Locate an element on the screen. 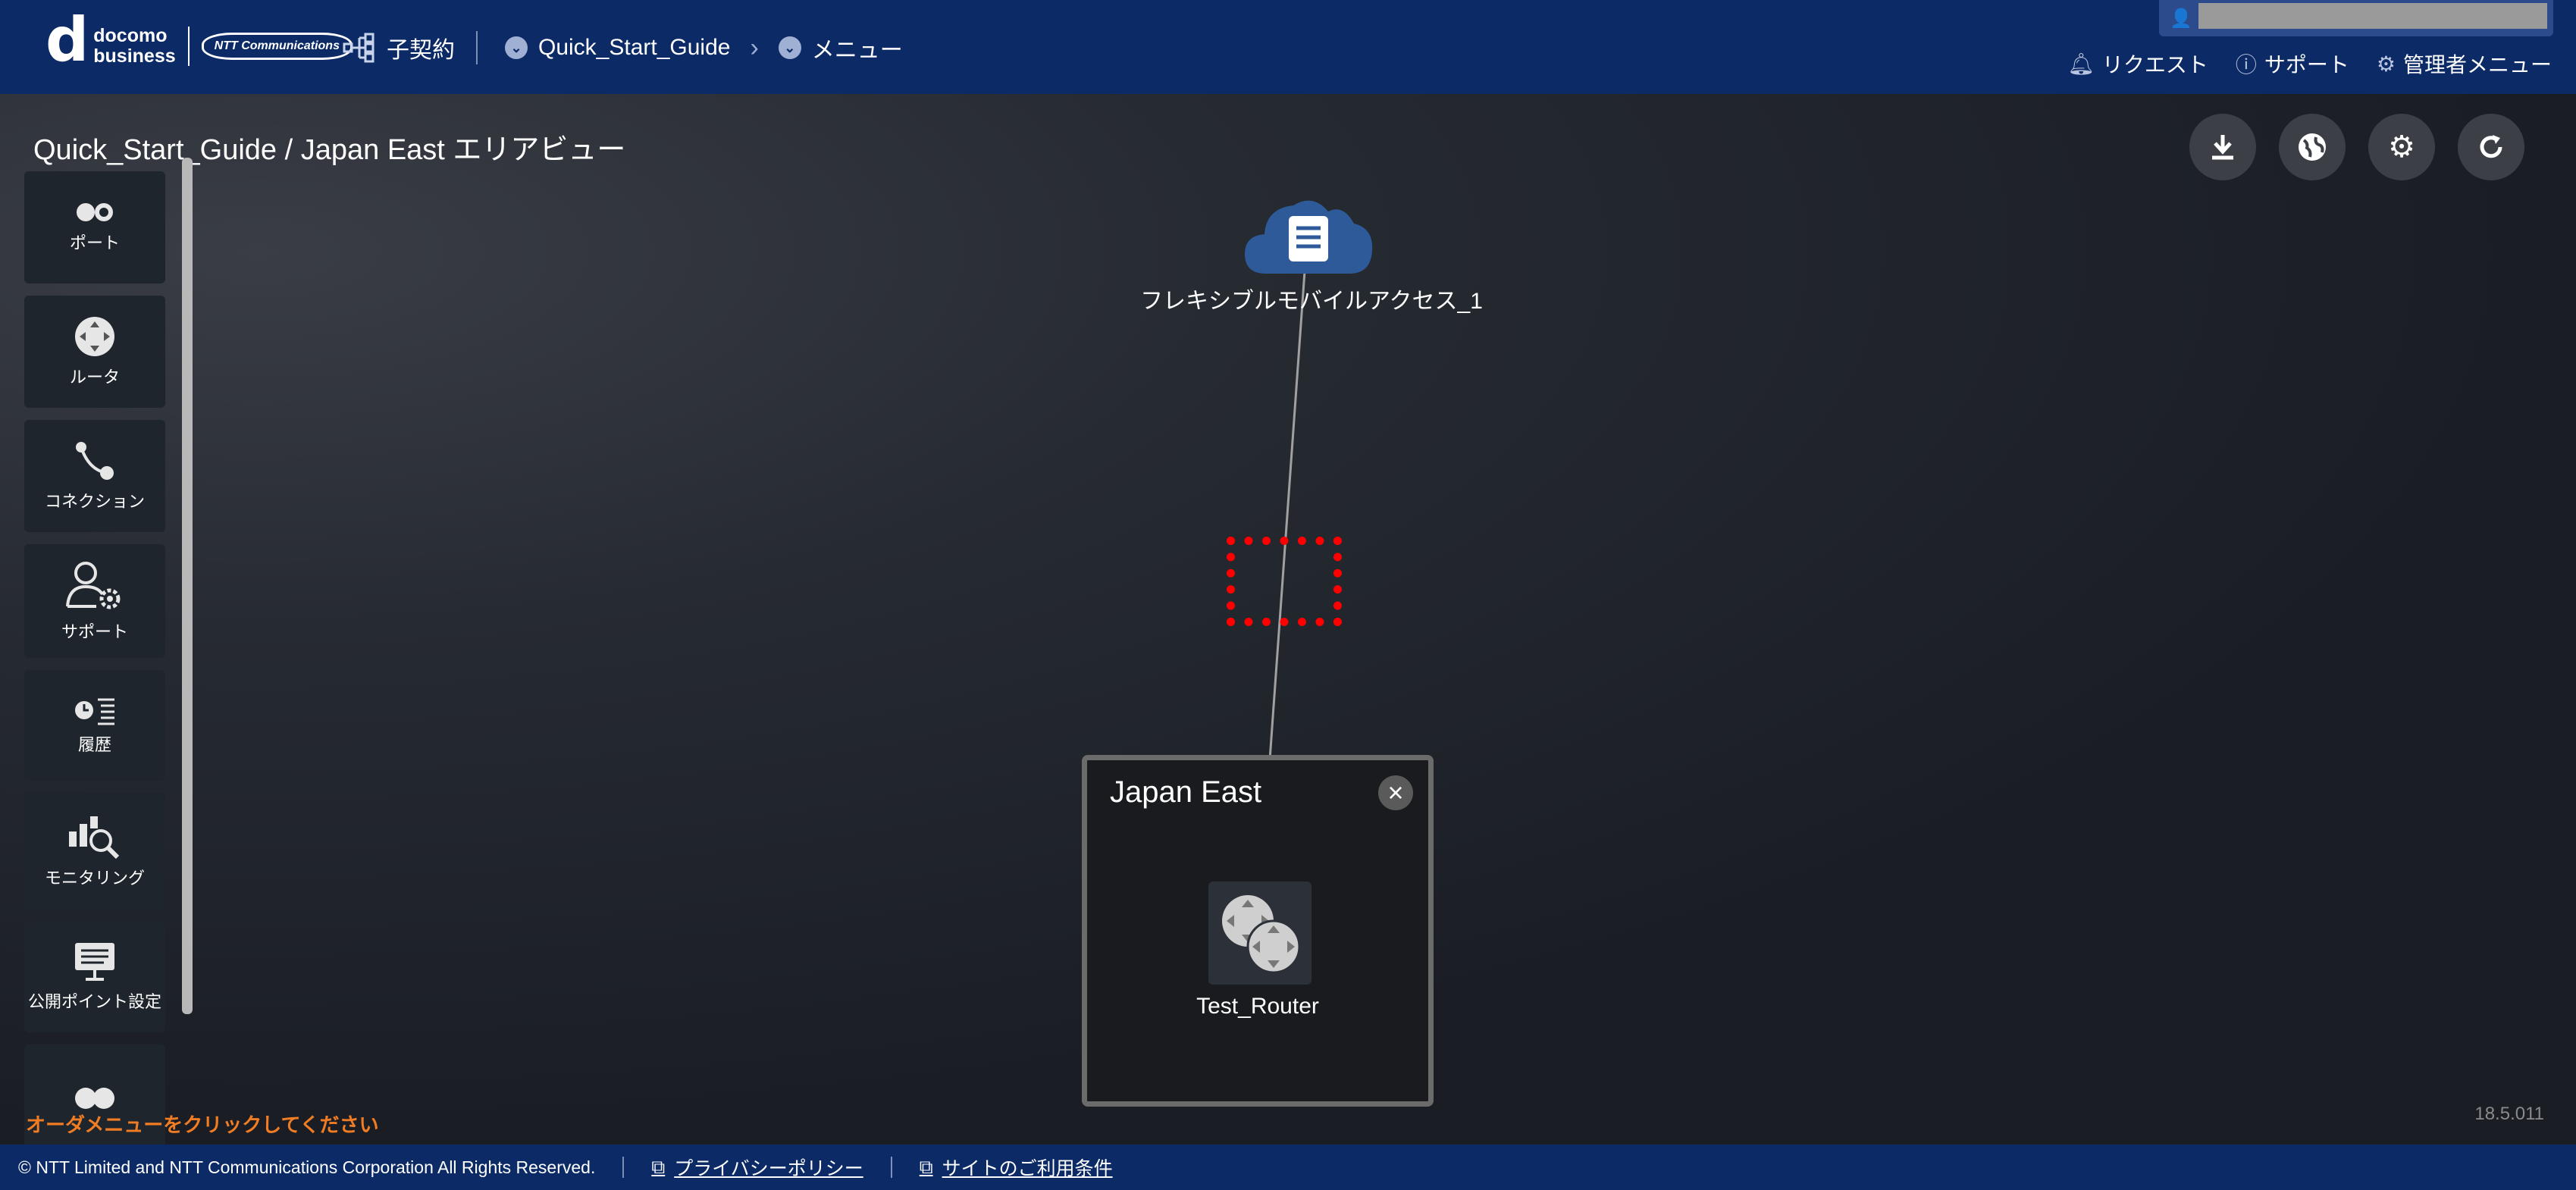 Image resolution: width=2576 pixels, height=1190 pixels. contract-label: 子契約 is located at coordinates (421, 51).